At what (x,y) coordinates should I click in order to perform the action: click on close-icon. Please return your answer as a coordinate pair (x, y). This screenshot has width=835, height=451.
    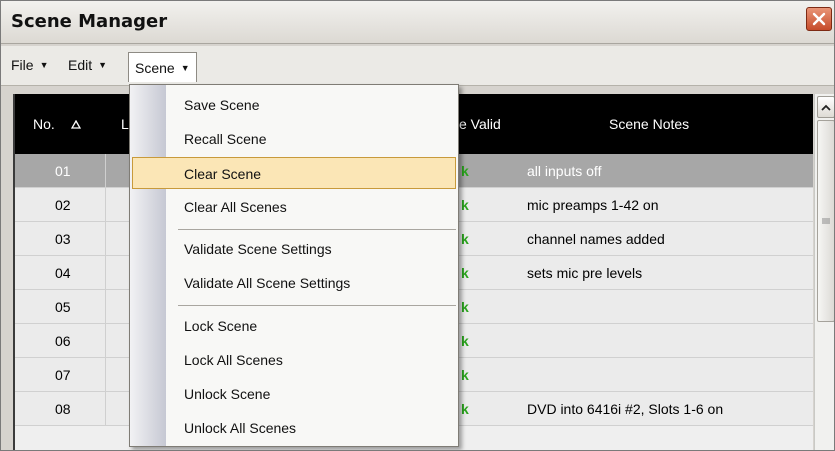
    Looking at the image, I should click on (819, 19).